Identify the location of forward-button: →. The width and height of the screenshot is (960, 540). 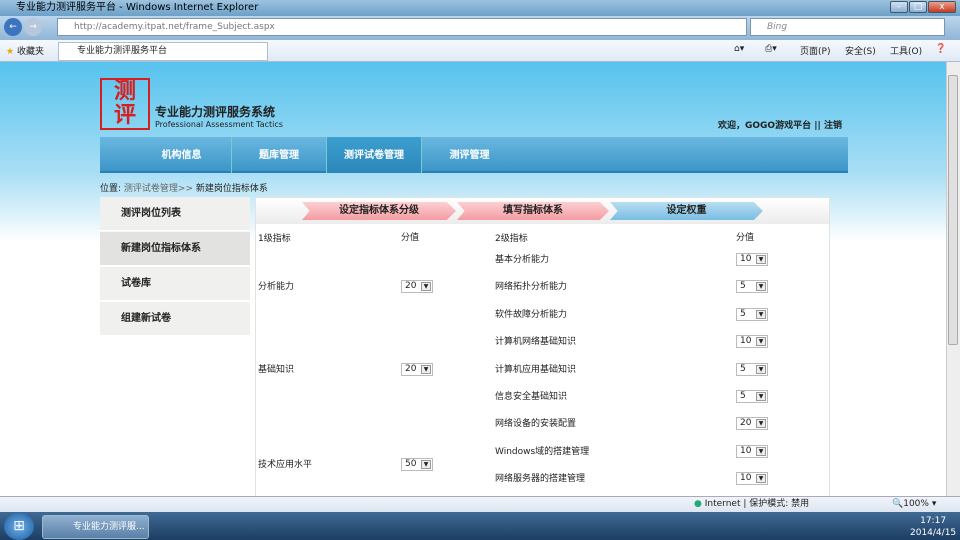
(33, 27).